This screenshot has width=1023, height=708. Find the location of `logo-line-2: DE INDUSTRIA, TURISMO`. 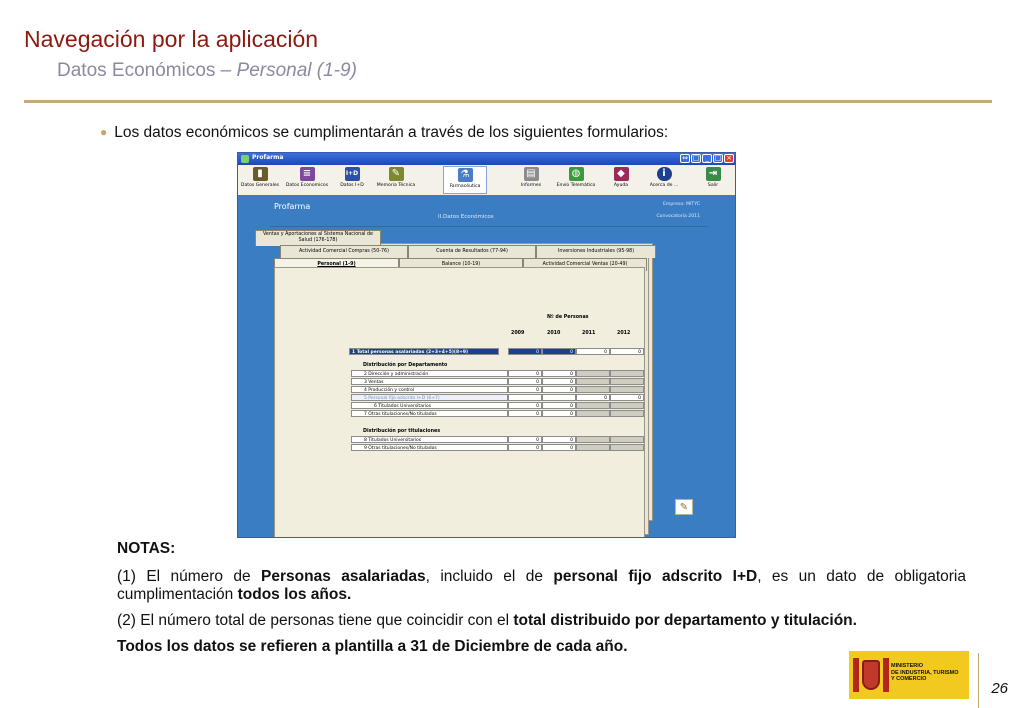

logo-line-2: DE INDUSTRIA, TURISMO is located at coordinates (925, 672).